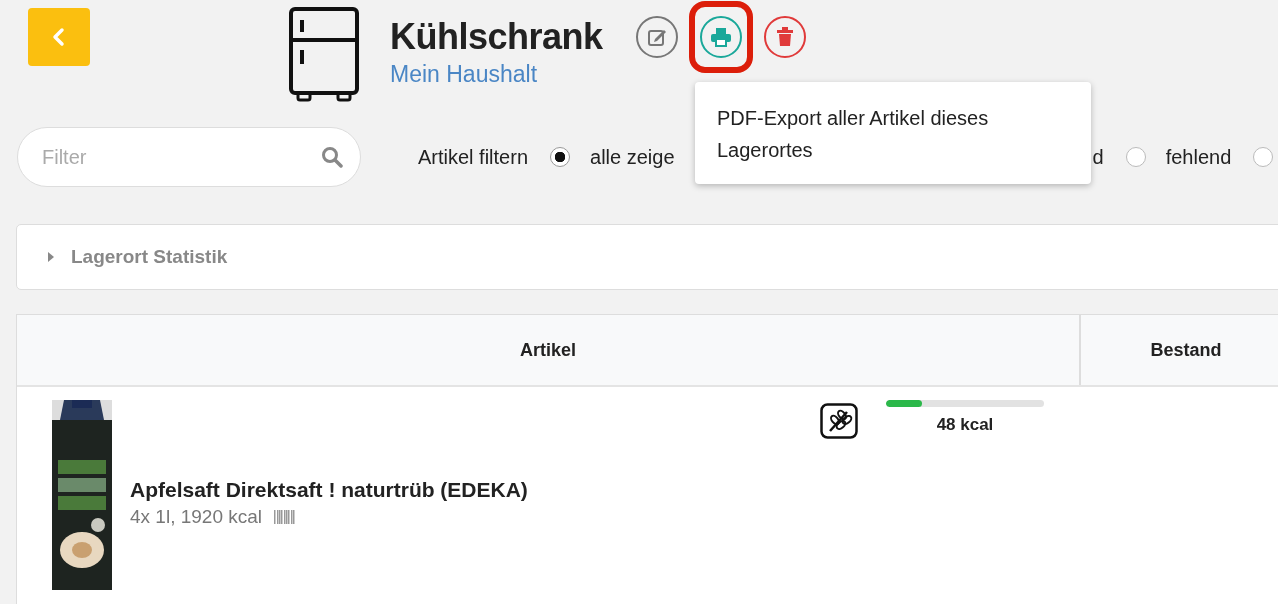  I want to click on trash-icon, so click(784, 37).